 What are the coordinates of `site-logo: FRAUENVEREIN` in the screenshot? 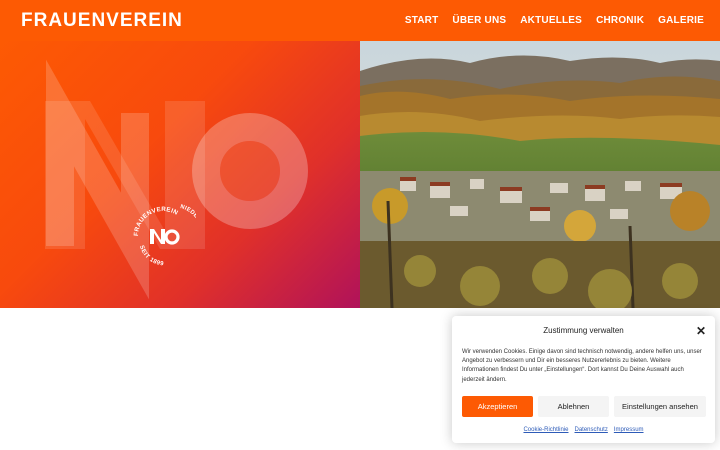 It's located at (102, 21).